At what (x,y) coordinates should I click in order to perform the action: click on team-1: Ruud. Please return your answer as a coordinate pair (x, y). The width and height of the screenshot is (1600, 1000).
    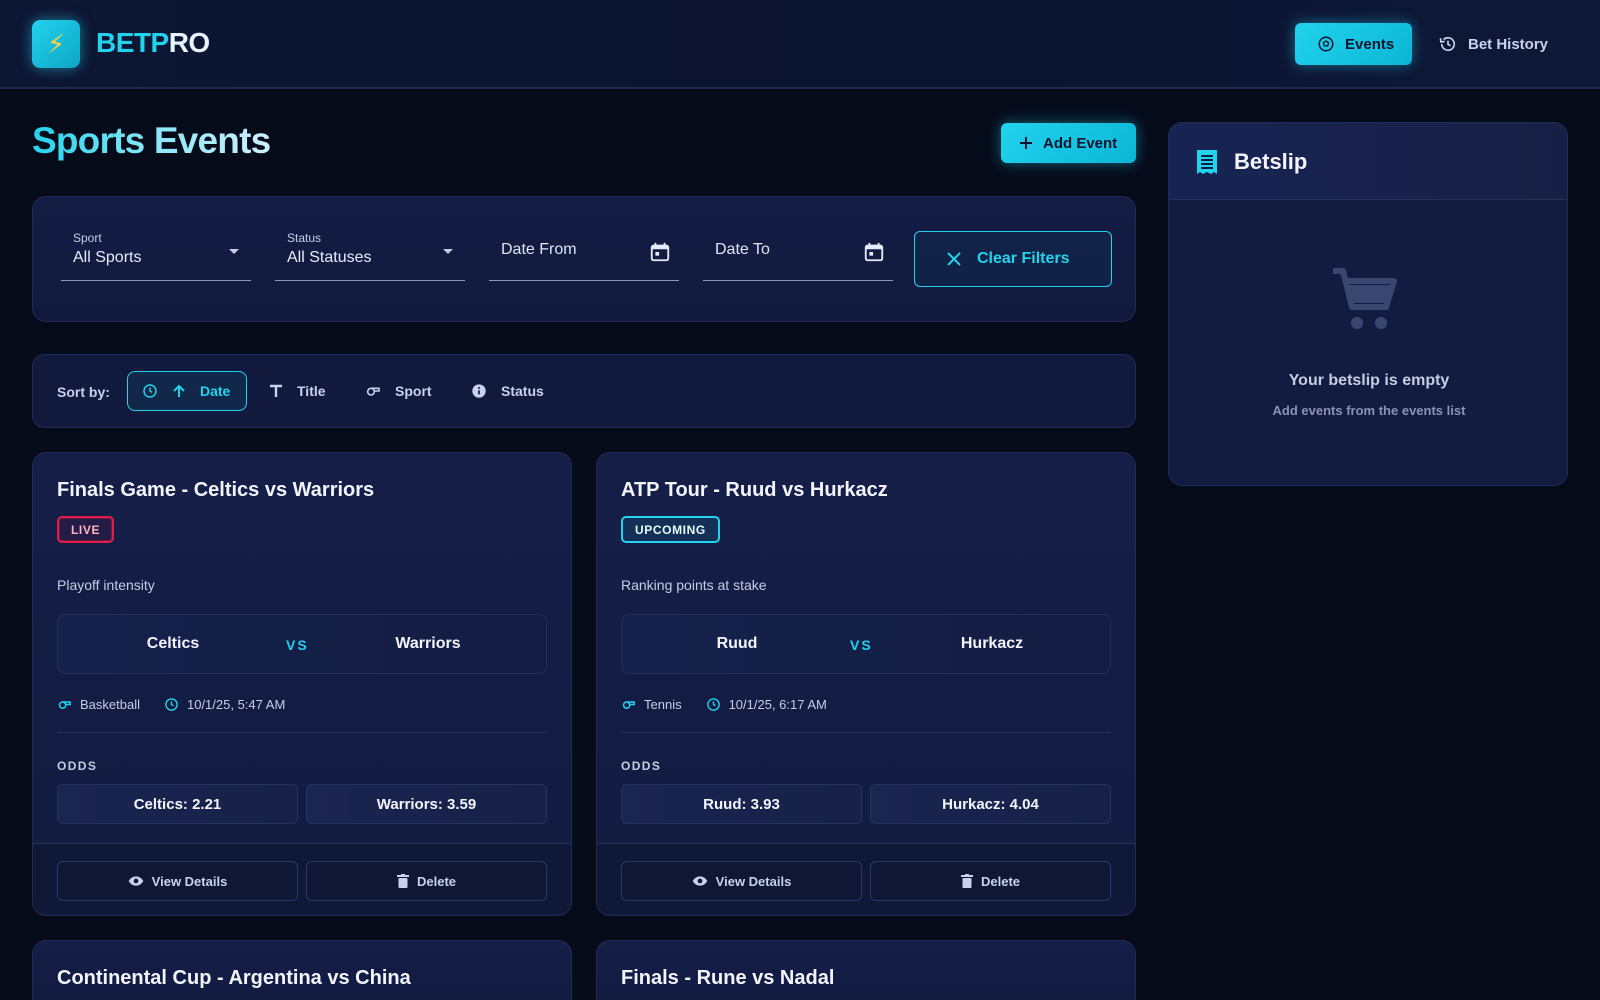
    Looking at the image, I should click on (737, 643).